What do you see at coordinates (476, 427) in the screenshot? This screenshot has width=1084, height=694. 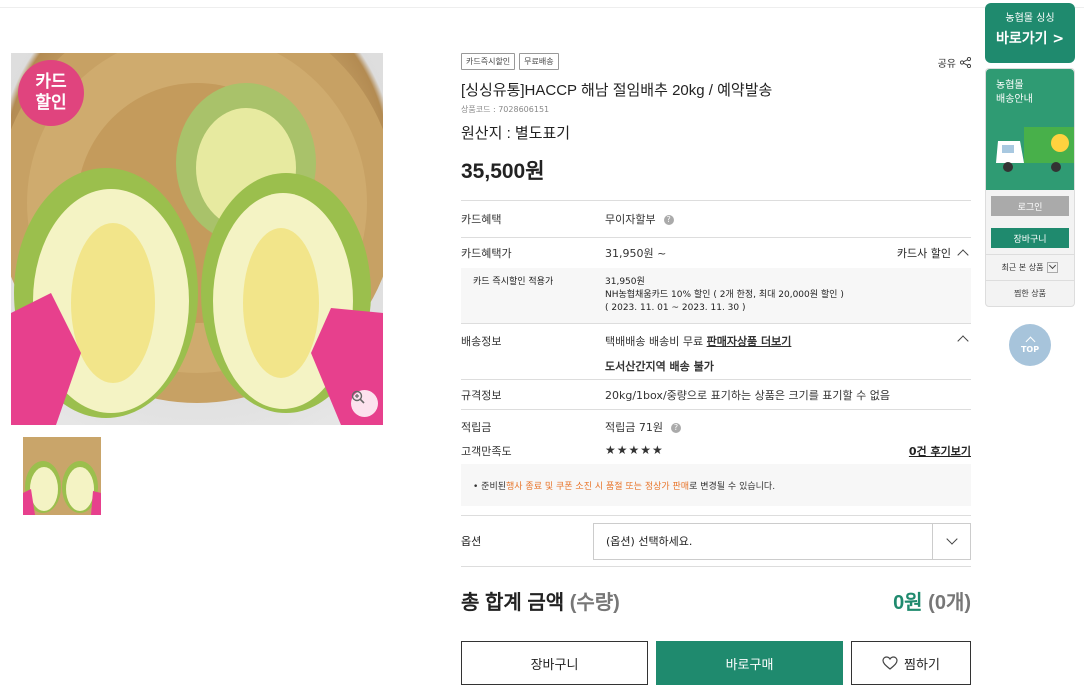 I see `points-label: 적립금` at bounding box center [476, 427].